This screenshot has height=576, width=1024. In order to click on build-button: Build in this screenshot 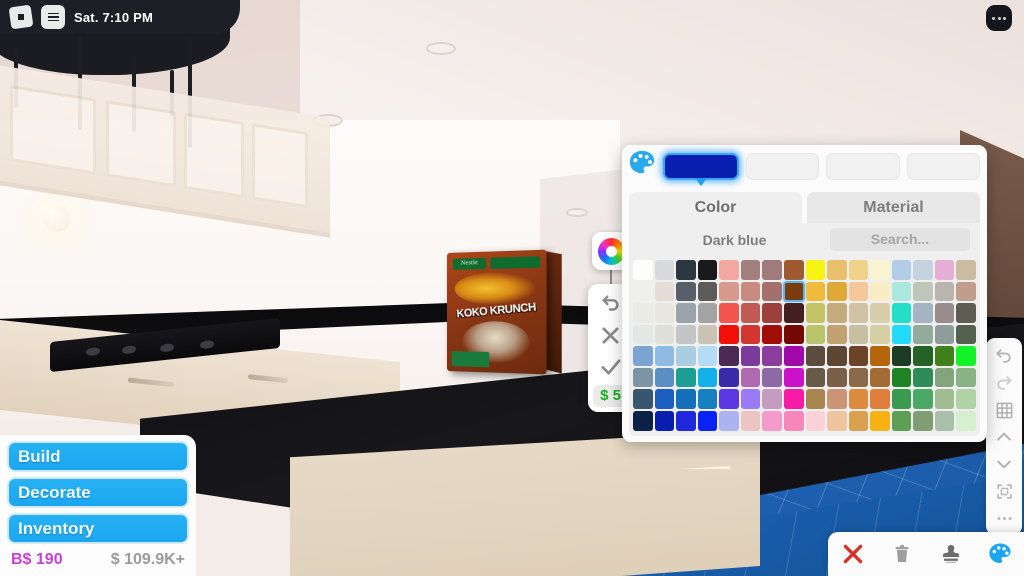, I will do `click(98, 456)`.